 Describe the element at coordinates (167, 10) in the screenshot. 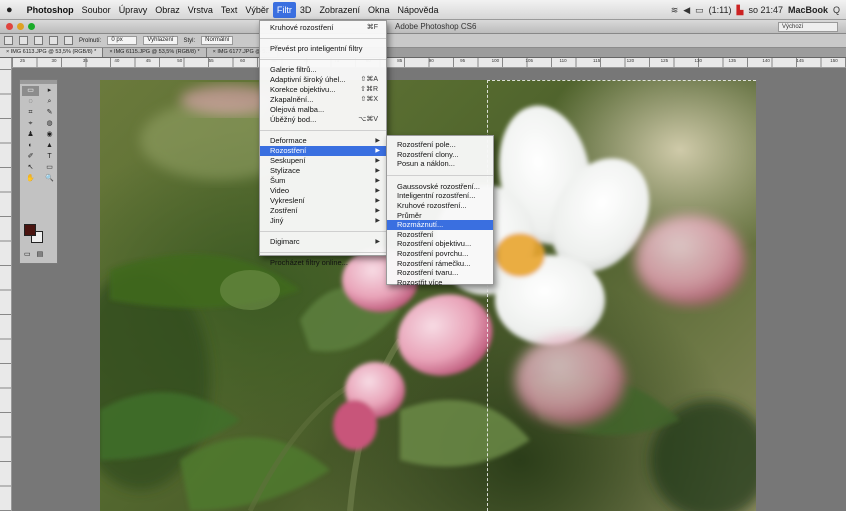

I see `menu-obraz: Obraz` at that location.